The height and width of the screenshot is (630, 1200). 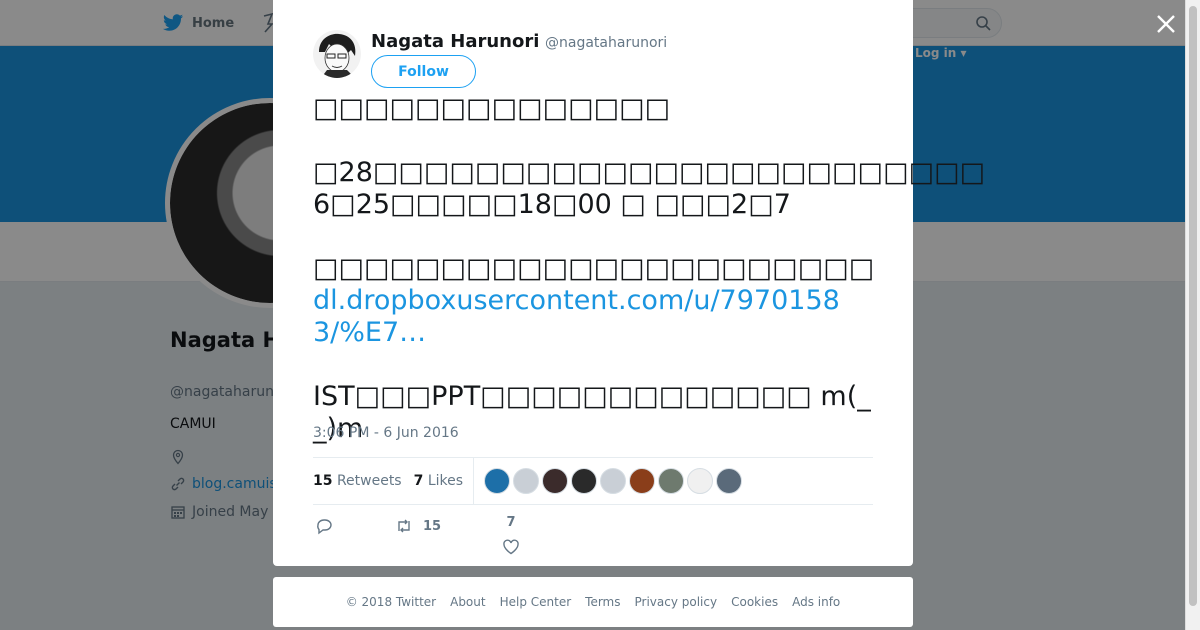 I want to click on tweet-stats: 15 Retweets 7 Likes, so click(x=593, y=481).